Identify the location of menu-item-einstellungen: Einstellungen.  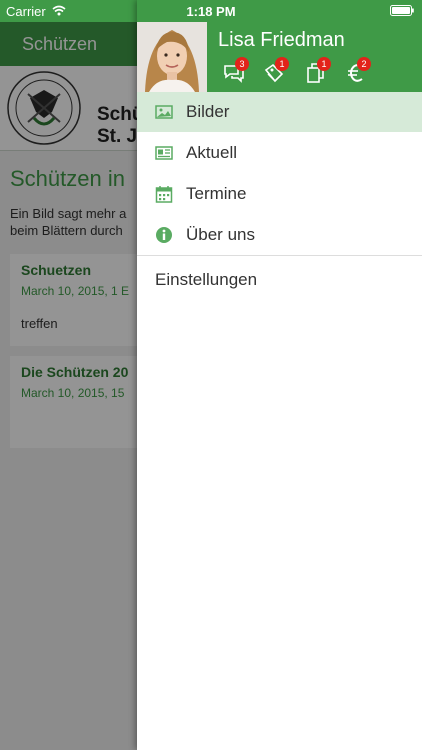
(279, 281).